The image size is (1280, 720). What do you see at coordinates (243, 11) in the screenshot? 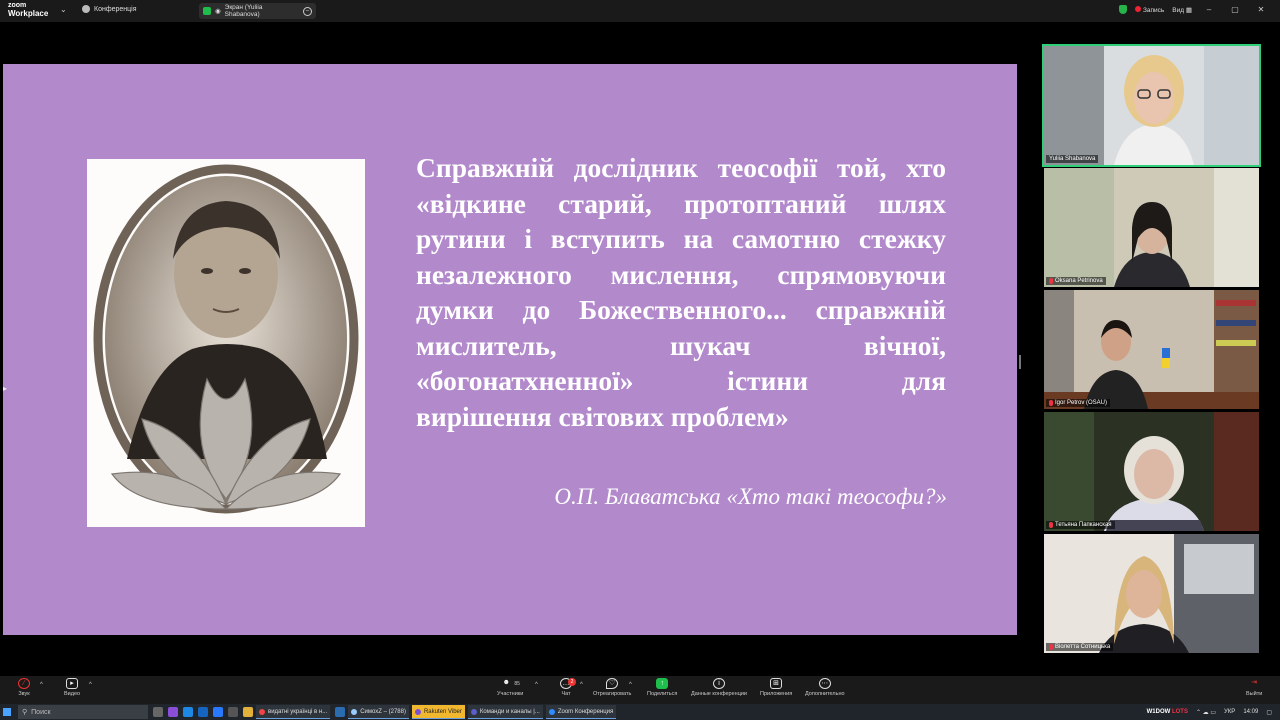
I see `share-label: Экран (Yuliia Shabanova)` at bounding box center [243, 11].